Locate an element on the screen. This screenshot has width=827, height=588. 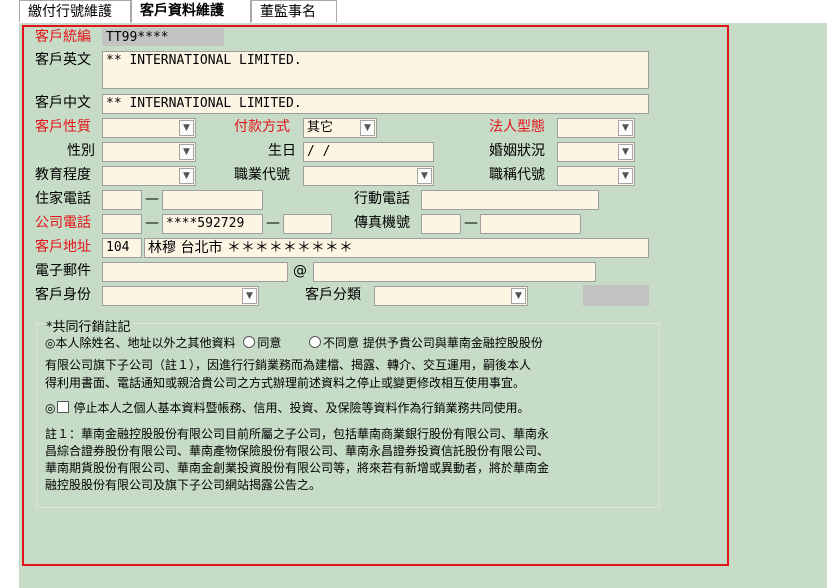
home-phone-number-field is located at coordinates (212, 200).